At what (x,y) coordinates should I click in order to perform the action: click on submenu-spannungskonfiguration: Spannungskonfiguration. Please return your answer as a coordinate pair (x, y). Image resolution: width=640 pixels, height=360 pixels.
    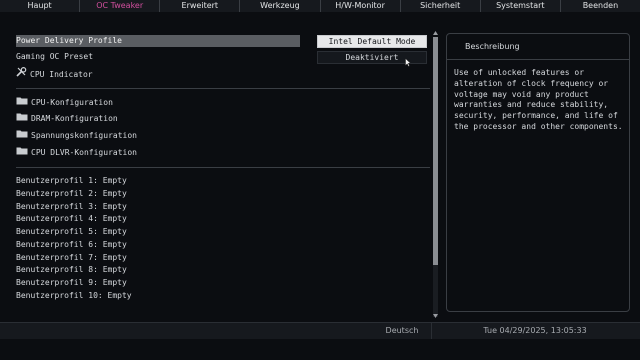
    Looking at the image, I should click on (76, 135).